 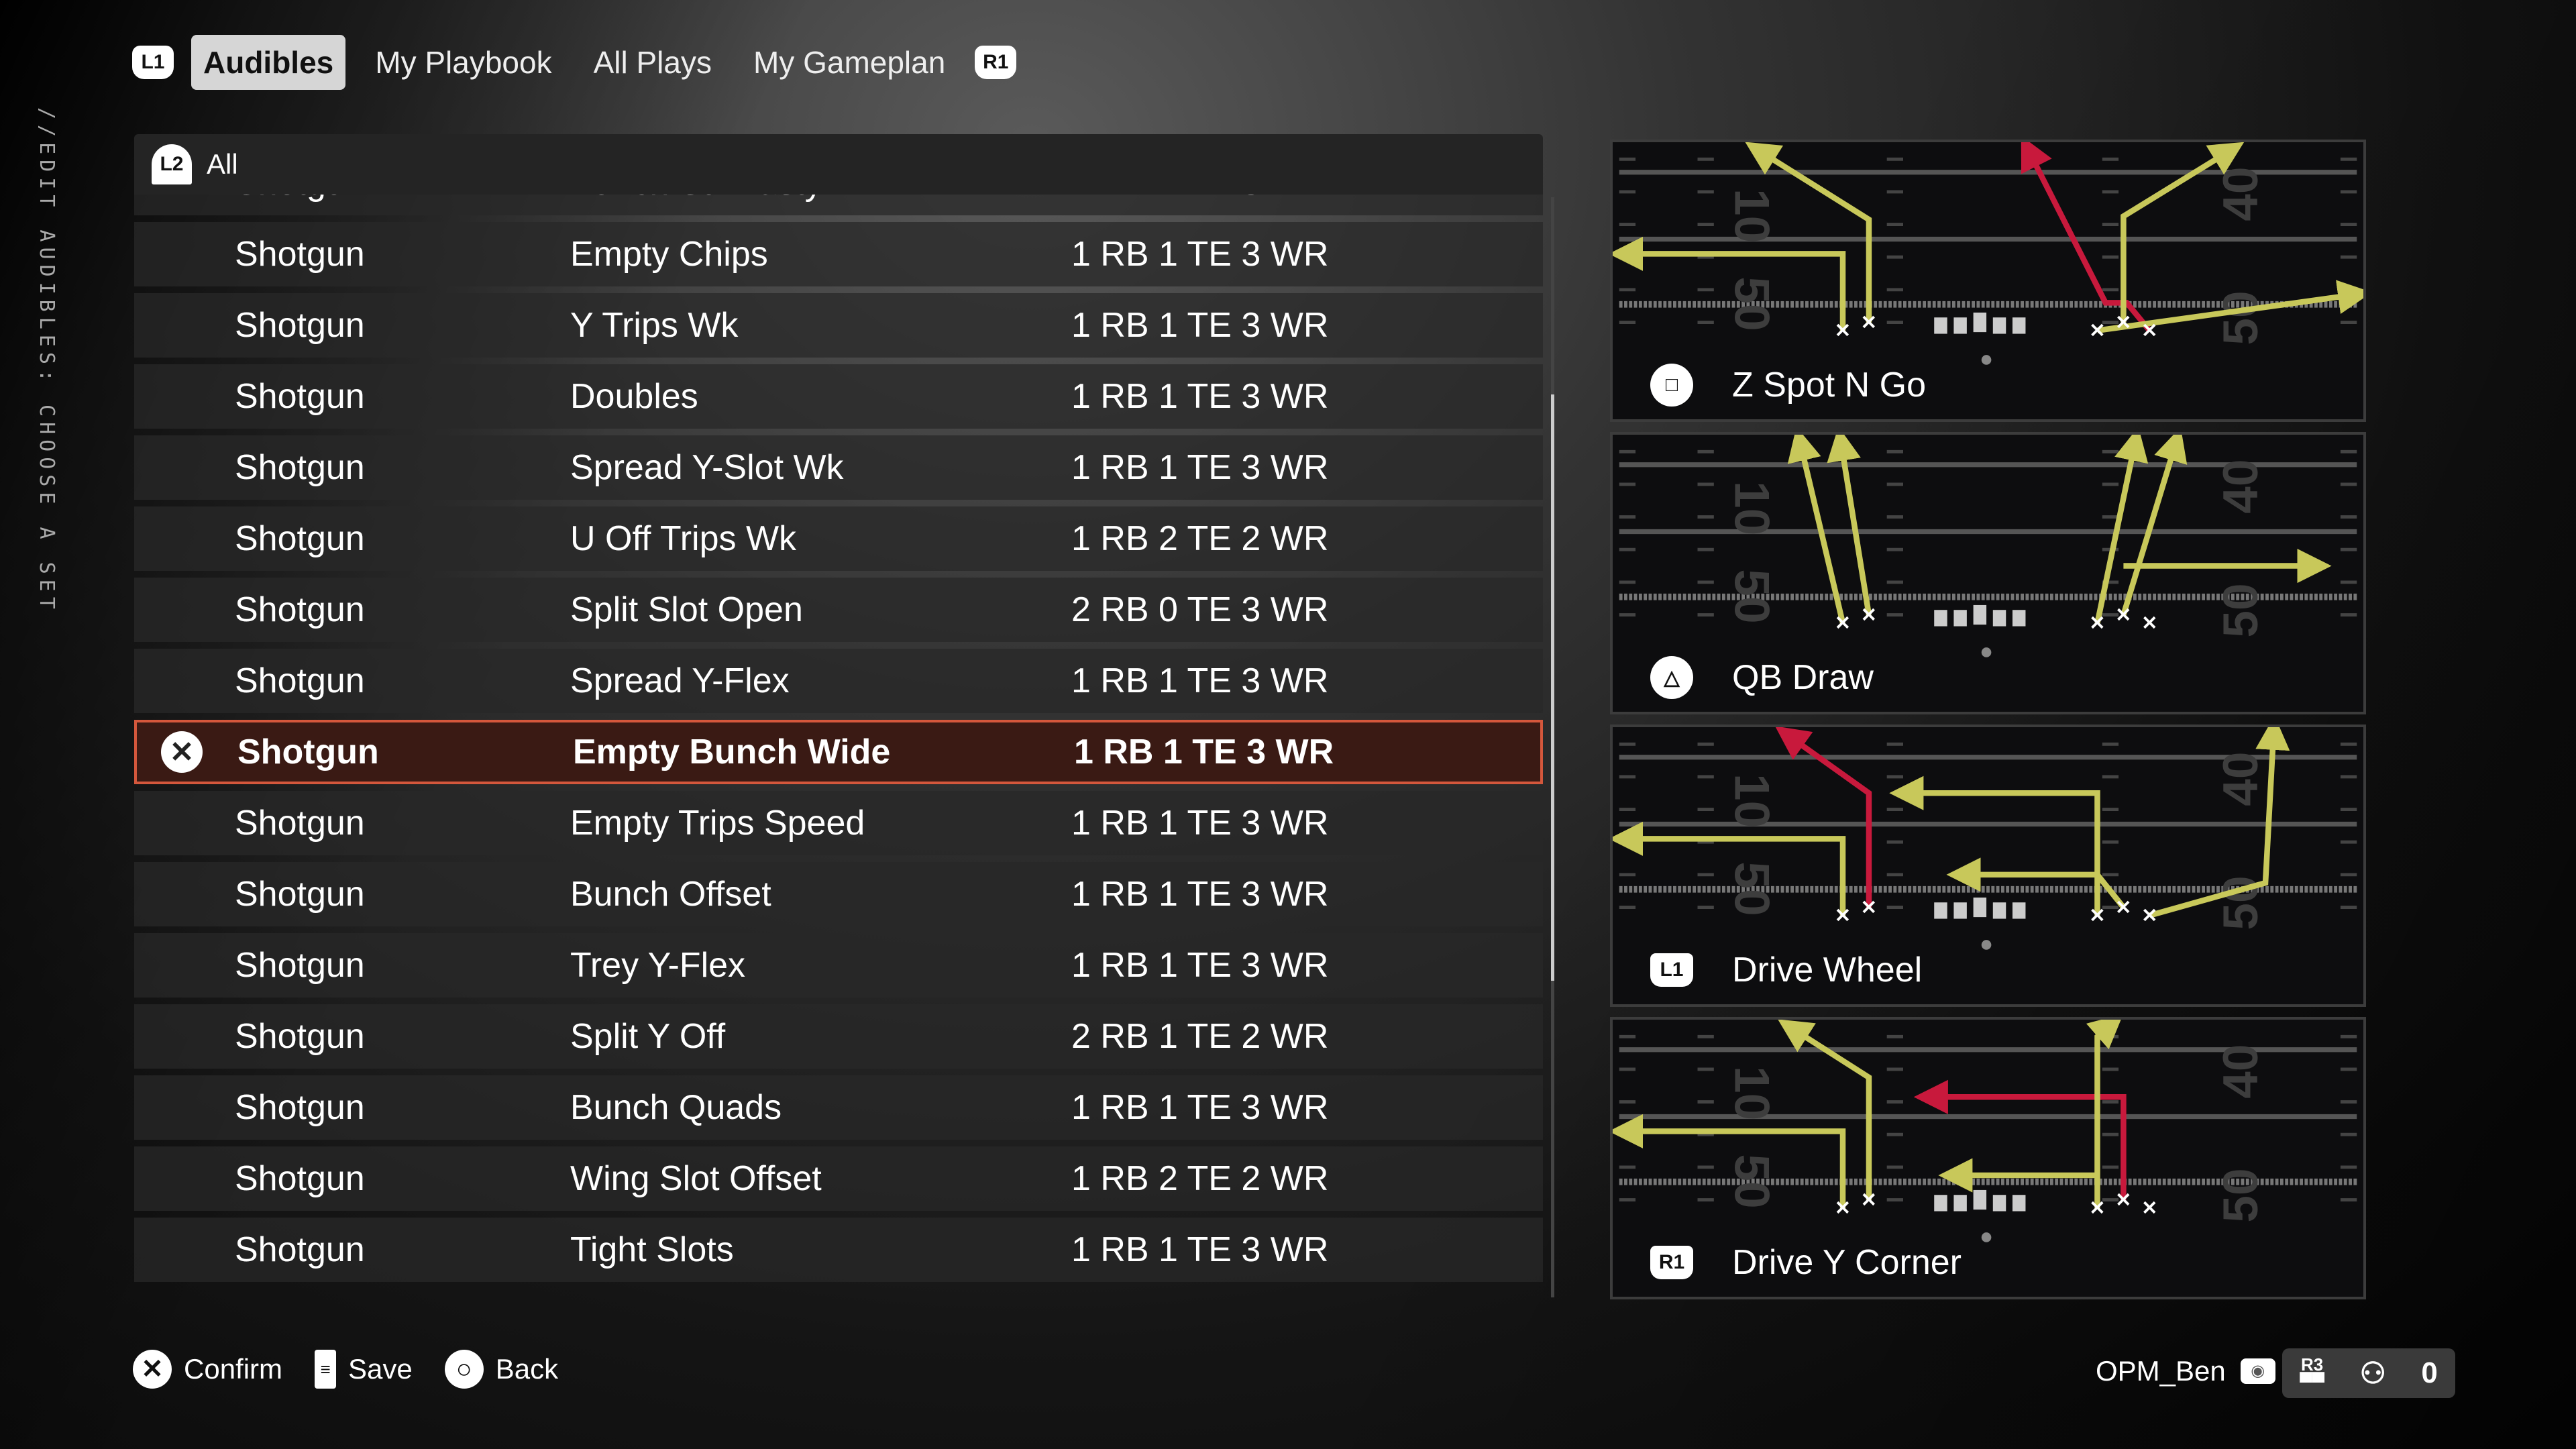 What do you see at coordinates (849, 62) in the screenshot?
I see `tab-my-gameplan: My Gameplan` at bounding box center [849, 62].